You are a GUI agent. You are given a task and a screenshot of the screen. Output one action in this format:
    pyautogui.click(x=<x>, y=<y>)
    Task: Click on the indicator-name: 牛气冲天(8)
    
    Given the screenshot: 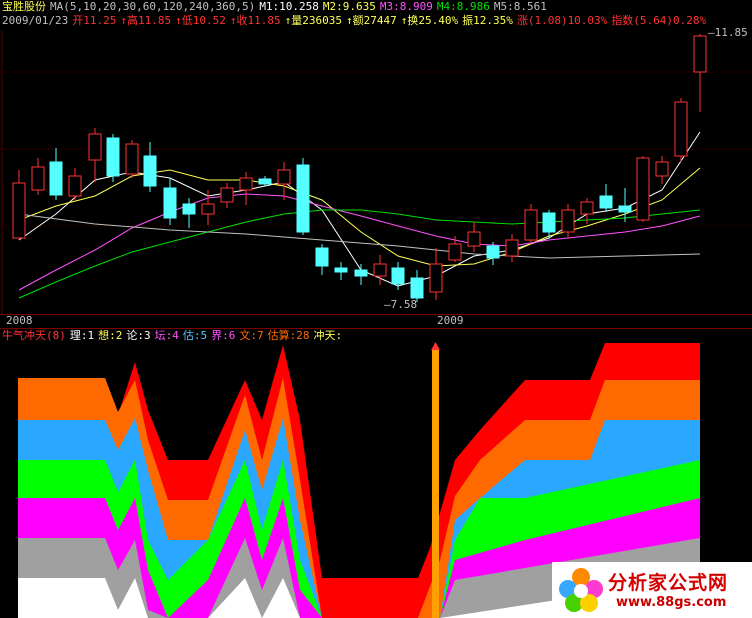 What is the action you would take?
    pyautogui.click(x=34, y=335)
    